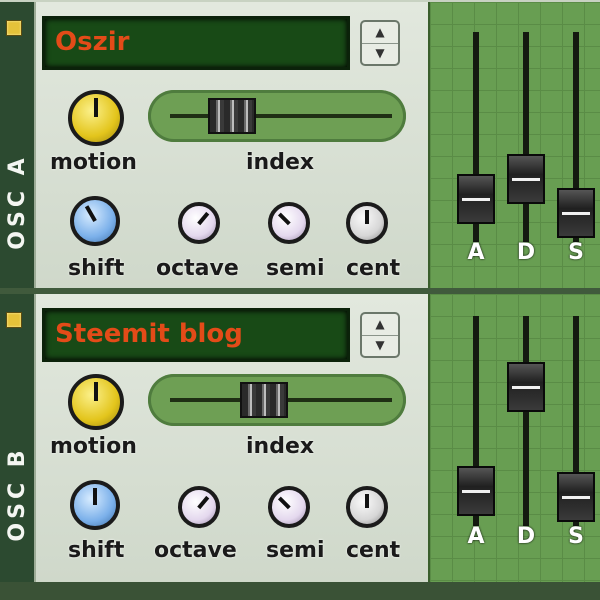 This screenshot has width=600, height=600. I want to click on osc-a-cent-knob, so click(367, 223).